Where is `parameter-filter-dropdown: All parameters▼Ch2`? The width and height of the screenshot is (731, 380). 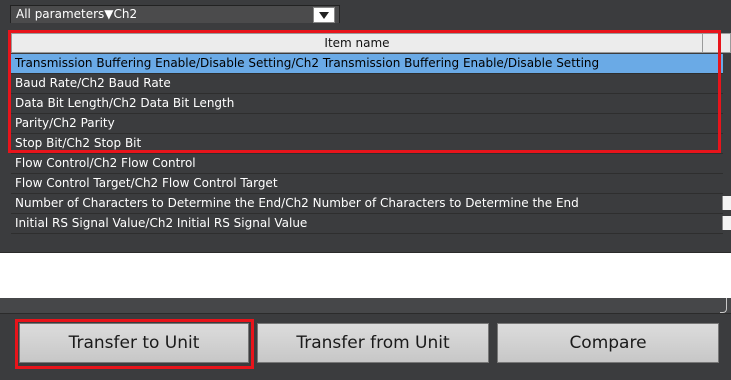
parameter-filter-dropdown: All parameters▼Ch2 is located at coordinates (175, 14).